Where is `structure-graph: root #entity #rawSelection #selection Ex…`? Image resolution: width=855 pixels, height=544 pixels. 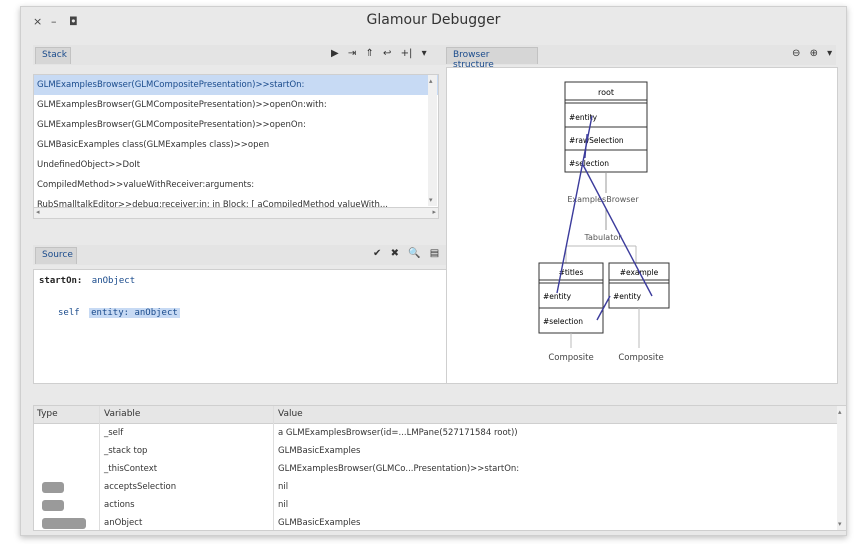 structure-graph: root #entity #rawSelection #selection Ex… is located at coordinates (604, 222).